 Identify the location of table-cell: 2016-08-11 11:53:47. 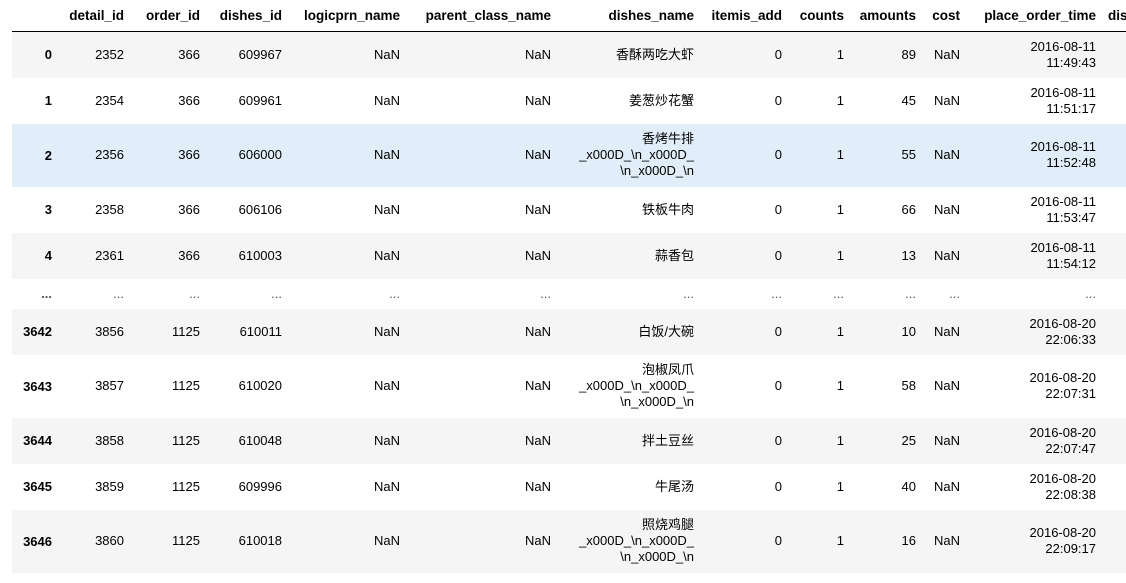
(1034, 210).